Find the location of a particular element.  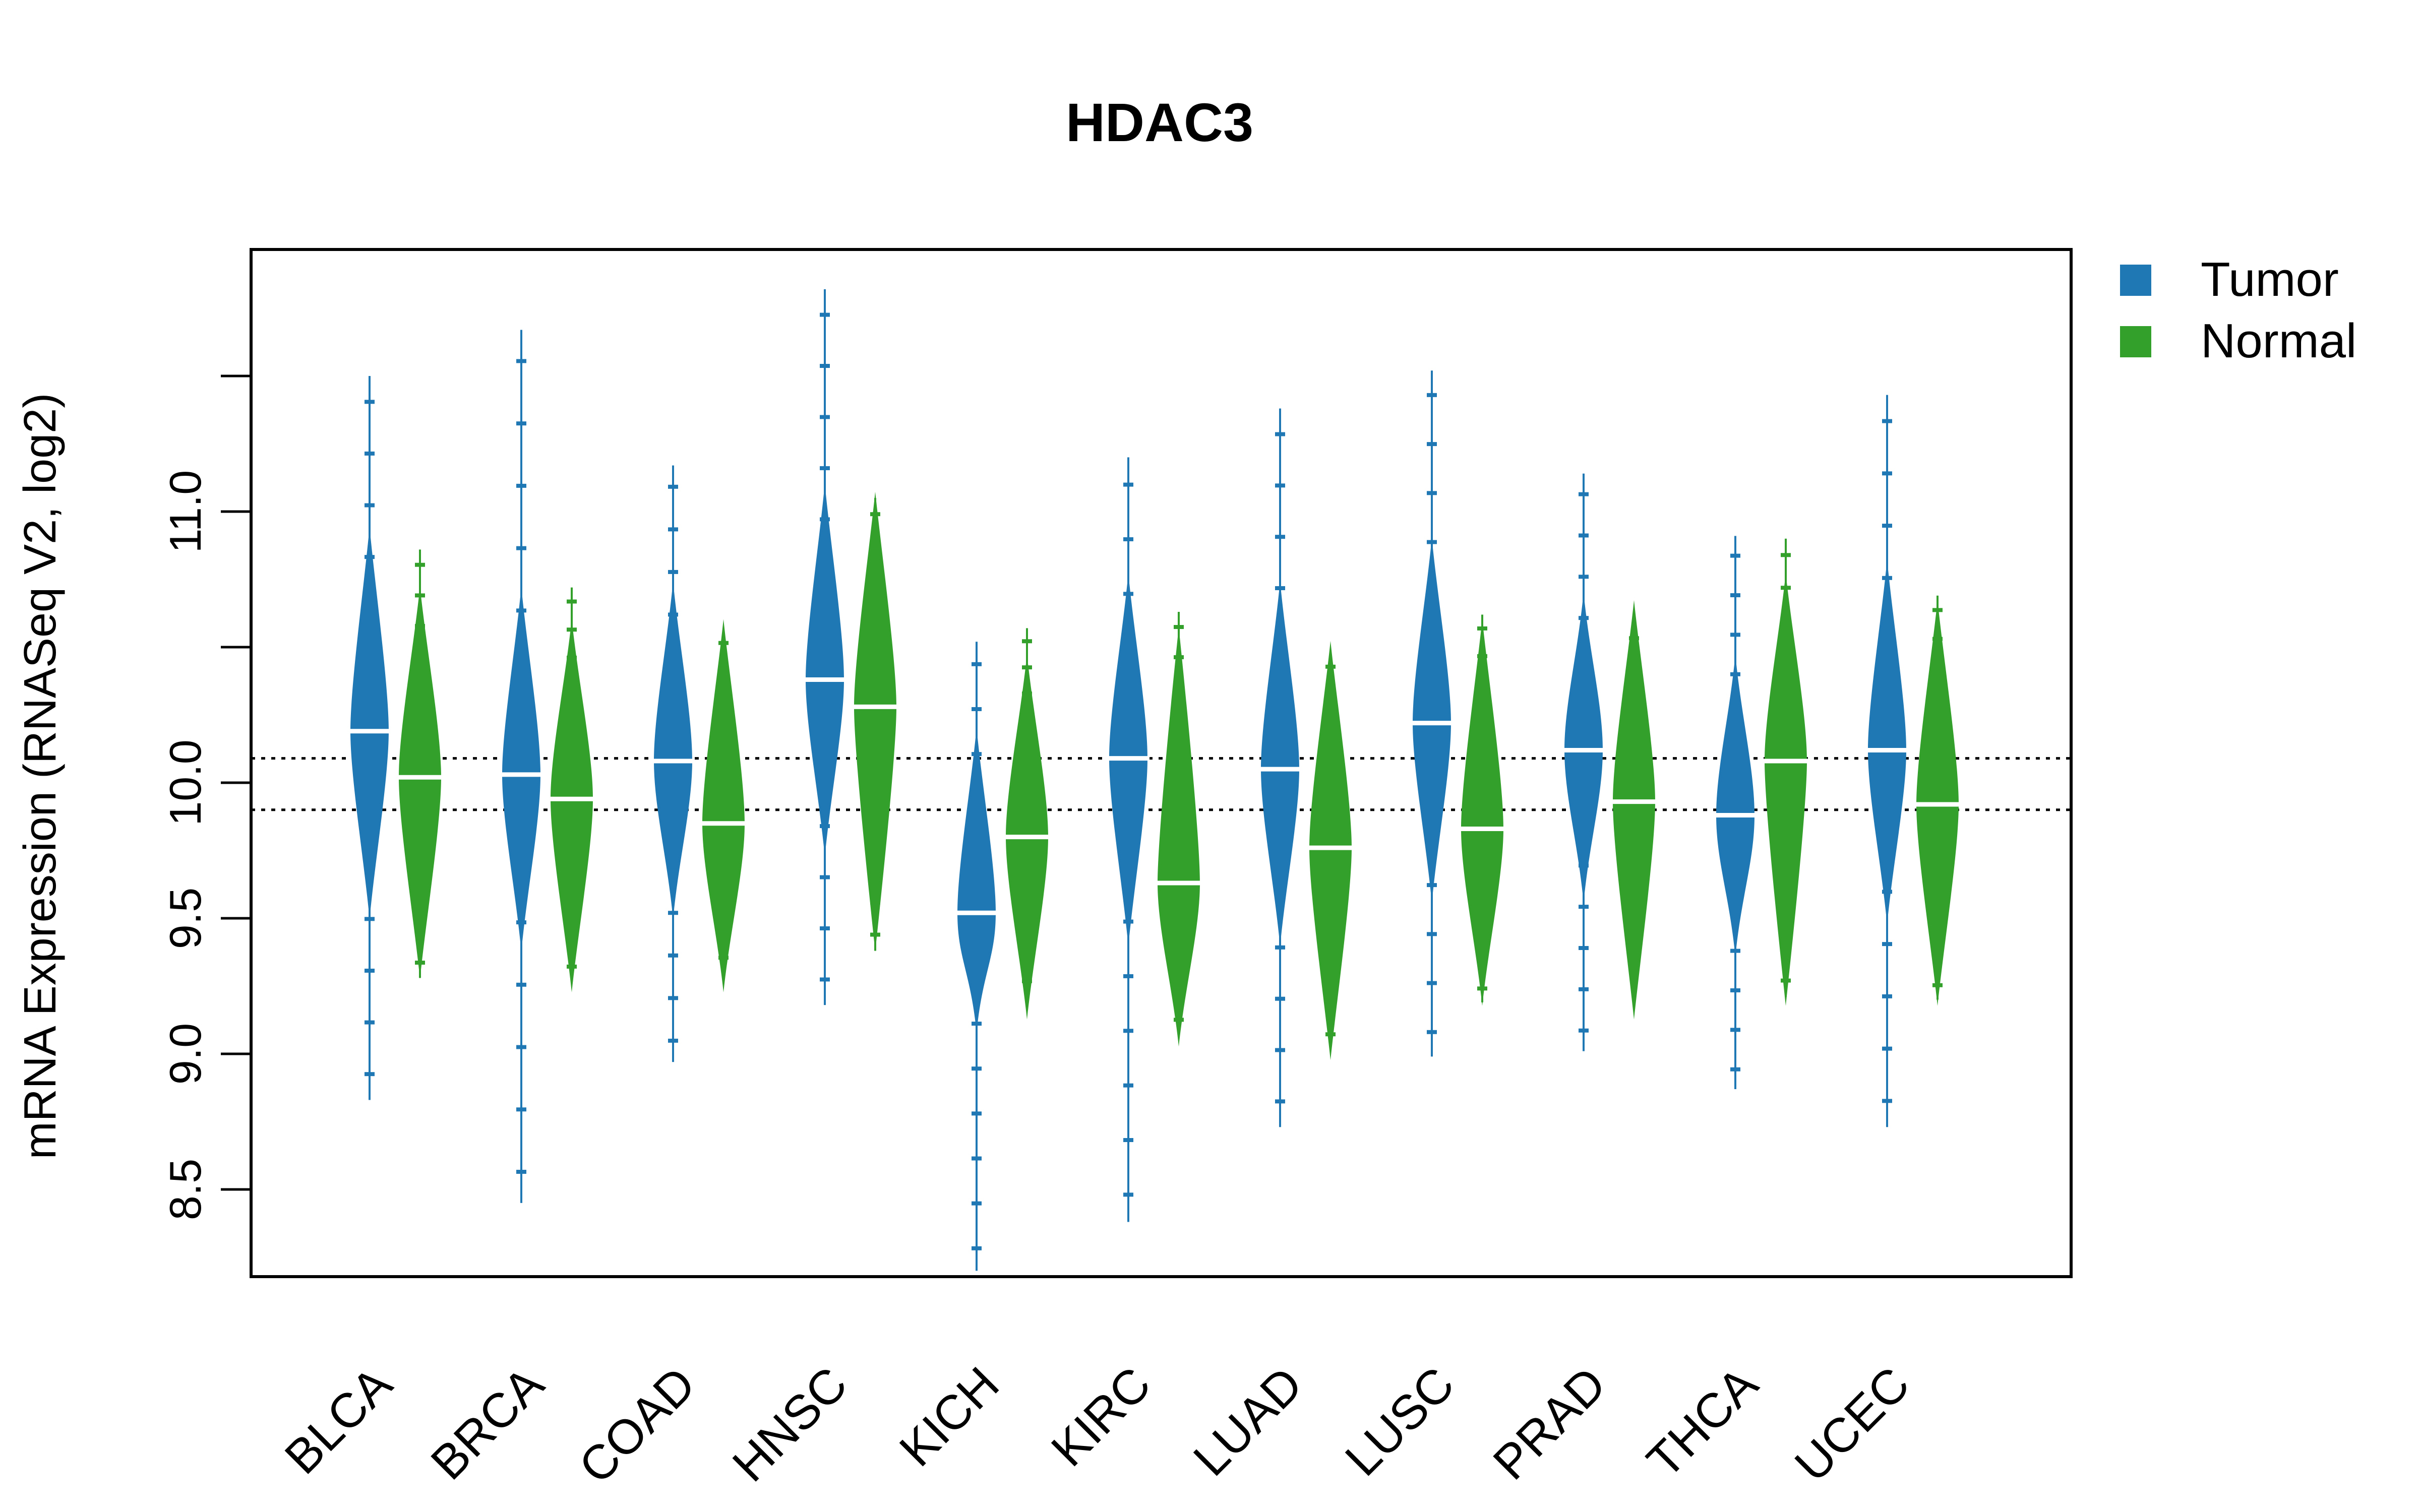

y-tick-label: 10.0 is located at coordinates (185, 782).